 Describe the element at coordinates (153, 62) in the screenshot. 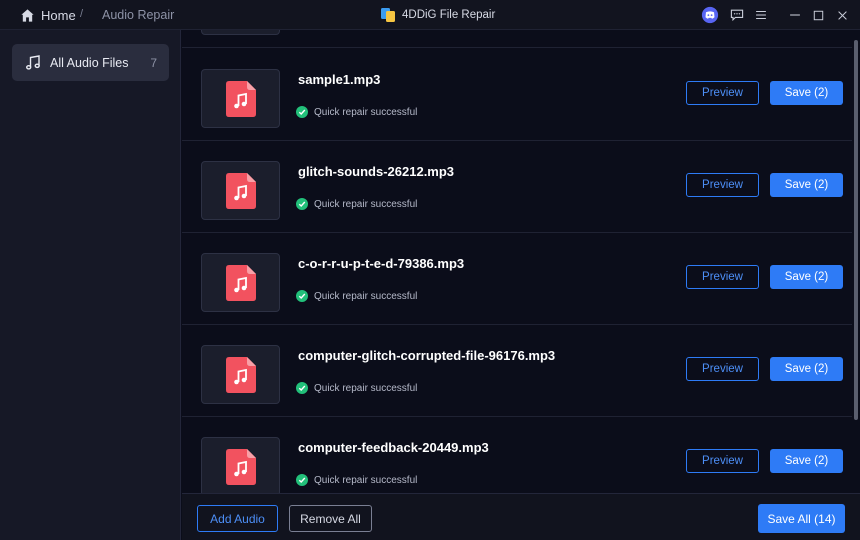

I see `sidebar-item-count: 7` at that location.